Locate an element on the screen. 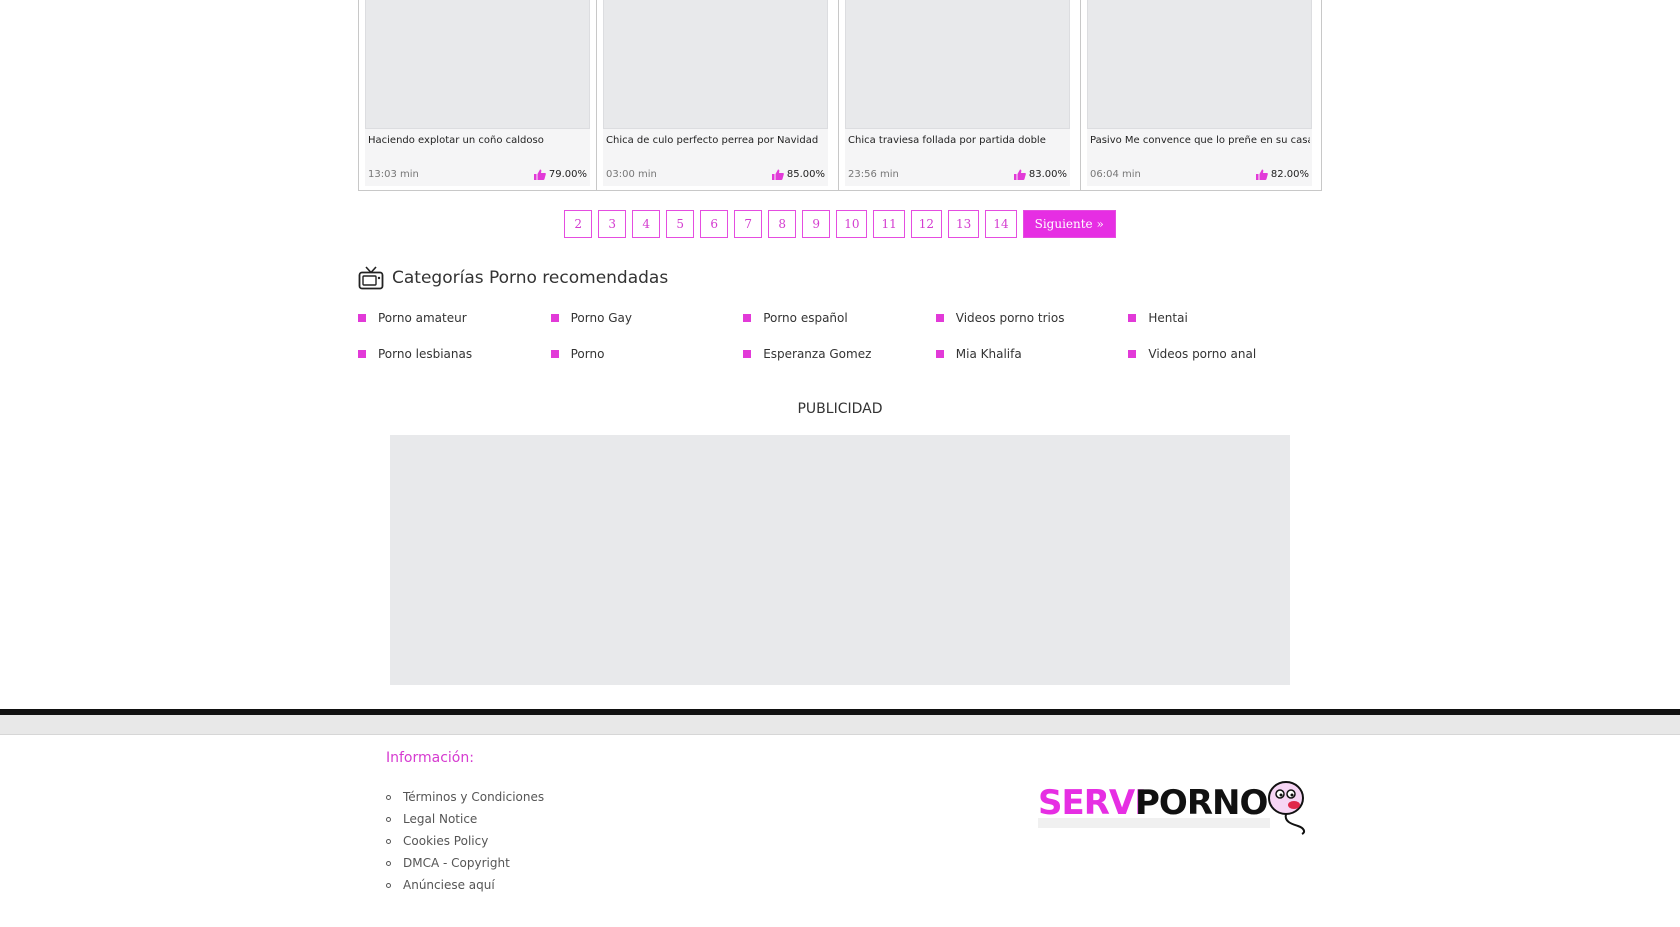 This screenshot has width=1680, height=927. page-link: 8 is located at coordinates (782, 224).